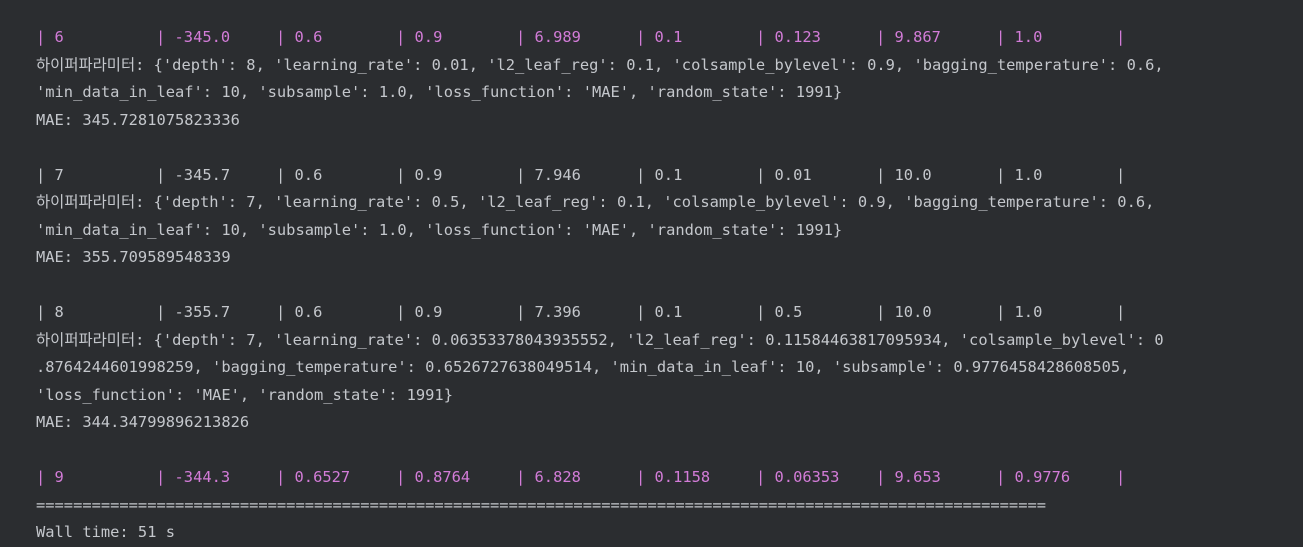 This screenshot has width=1303, height=547. What do you see at coordinates (193, 174) in the screenshot?
I see `table-cell: | -345.7` at bounding box center [193, 174].